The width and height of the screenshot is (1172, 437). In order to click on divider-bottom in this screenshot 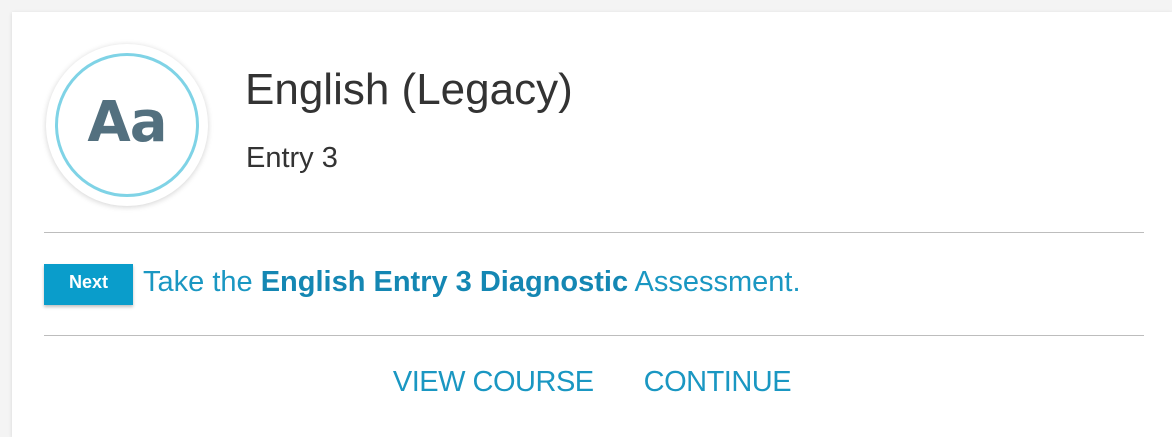, I will do `click(594, 335)`.